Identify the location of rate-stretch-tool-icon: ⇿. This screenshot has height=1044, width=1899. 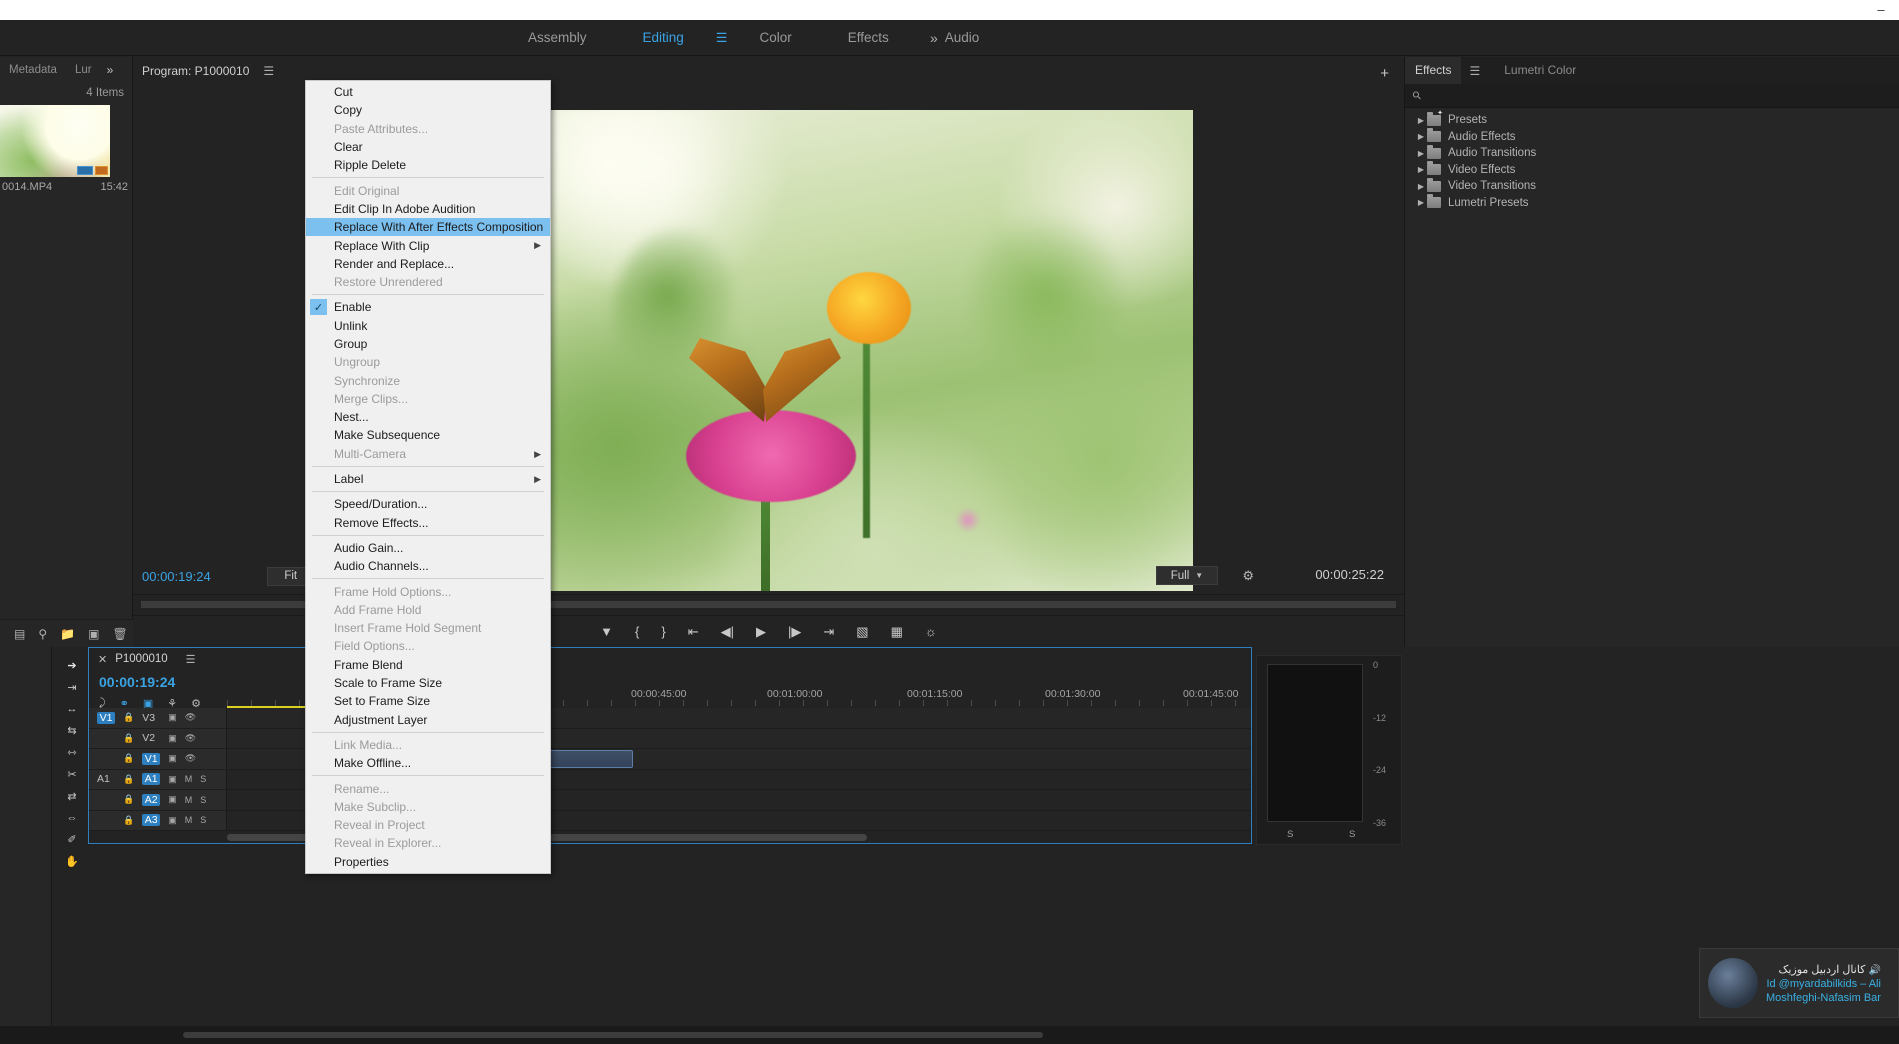
(71, 752).